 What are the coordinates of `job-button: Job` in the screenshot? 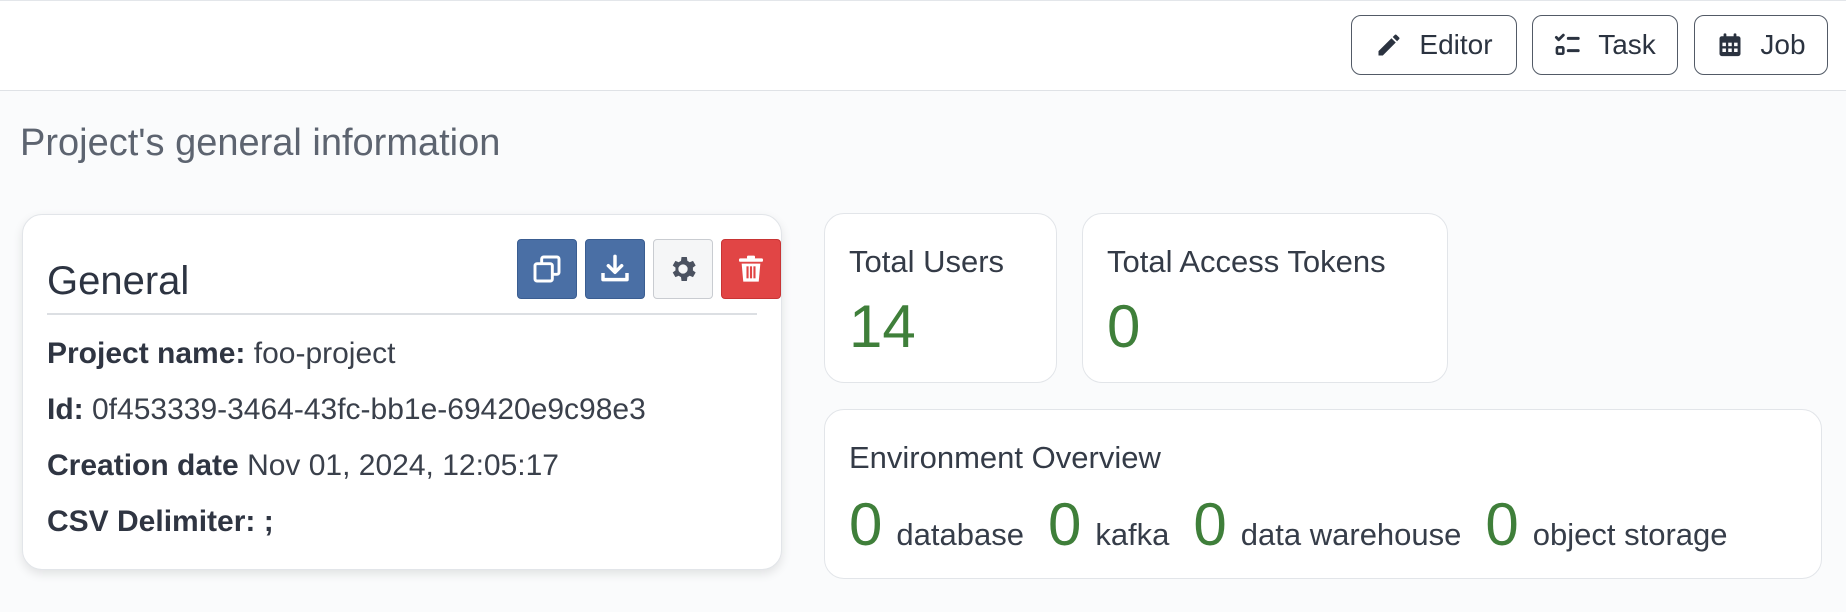 It's located at (1761, 45).